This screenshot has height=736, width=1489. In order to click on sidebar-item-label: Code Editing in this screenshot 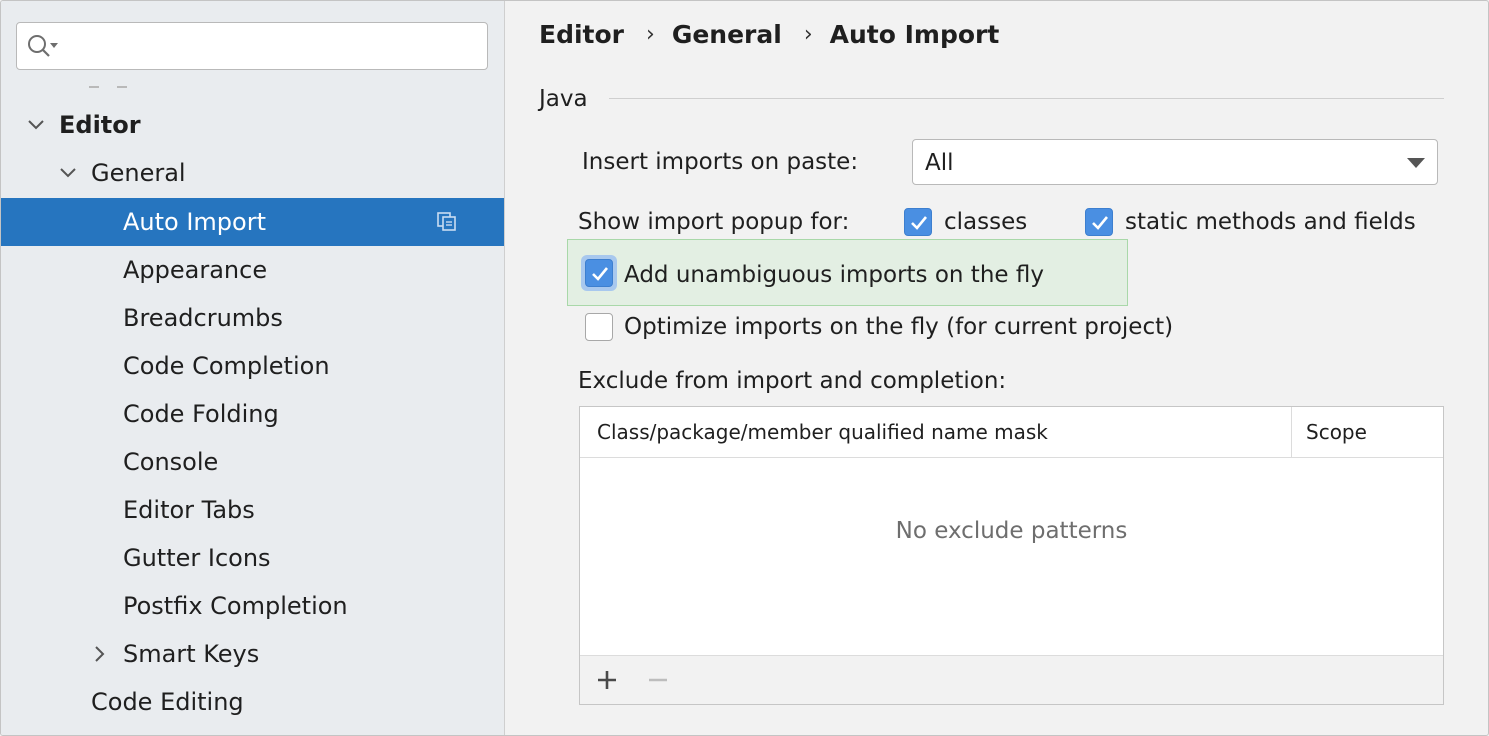, I will do `click(167, 702)`.